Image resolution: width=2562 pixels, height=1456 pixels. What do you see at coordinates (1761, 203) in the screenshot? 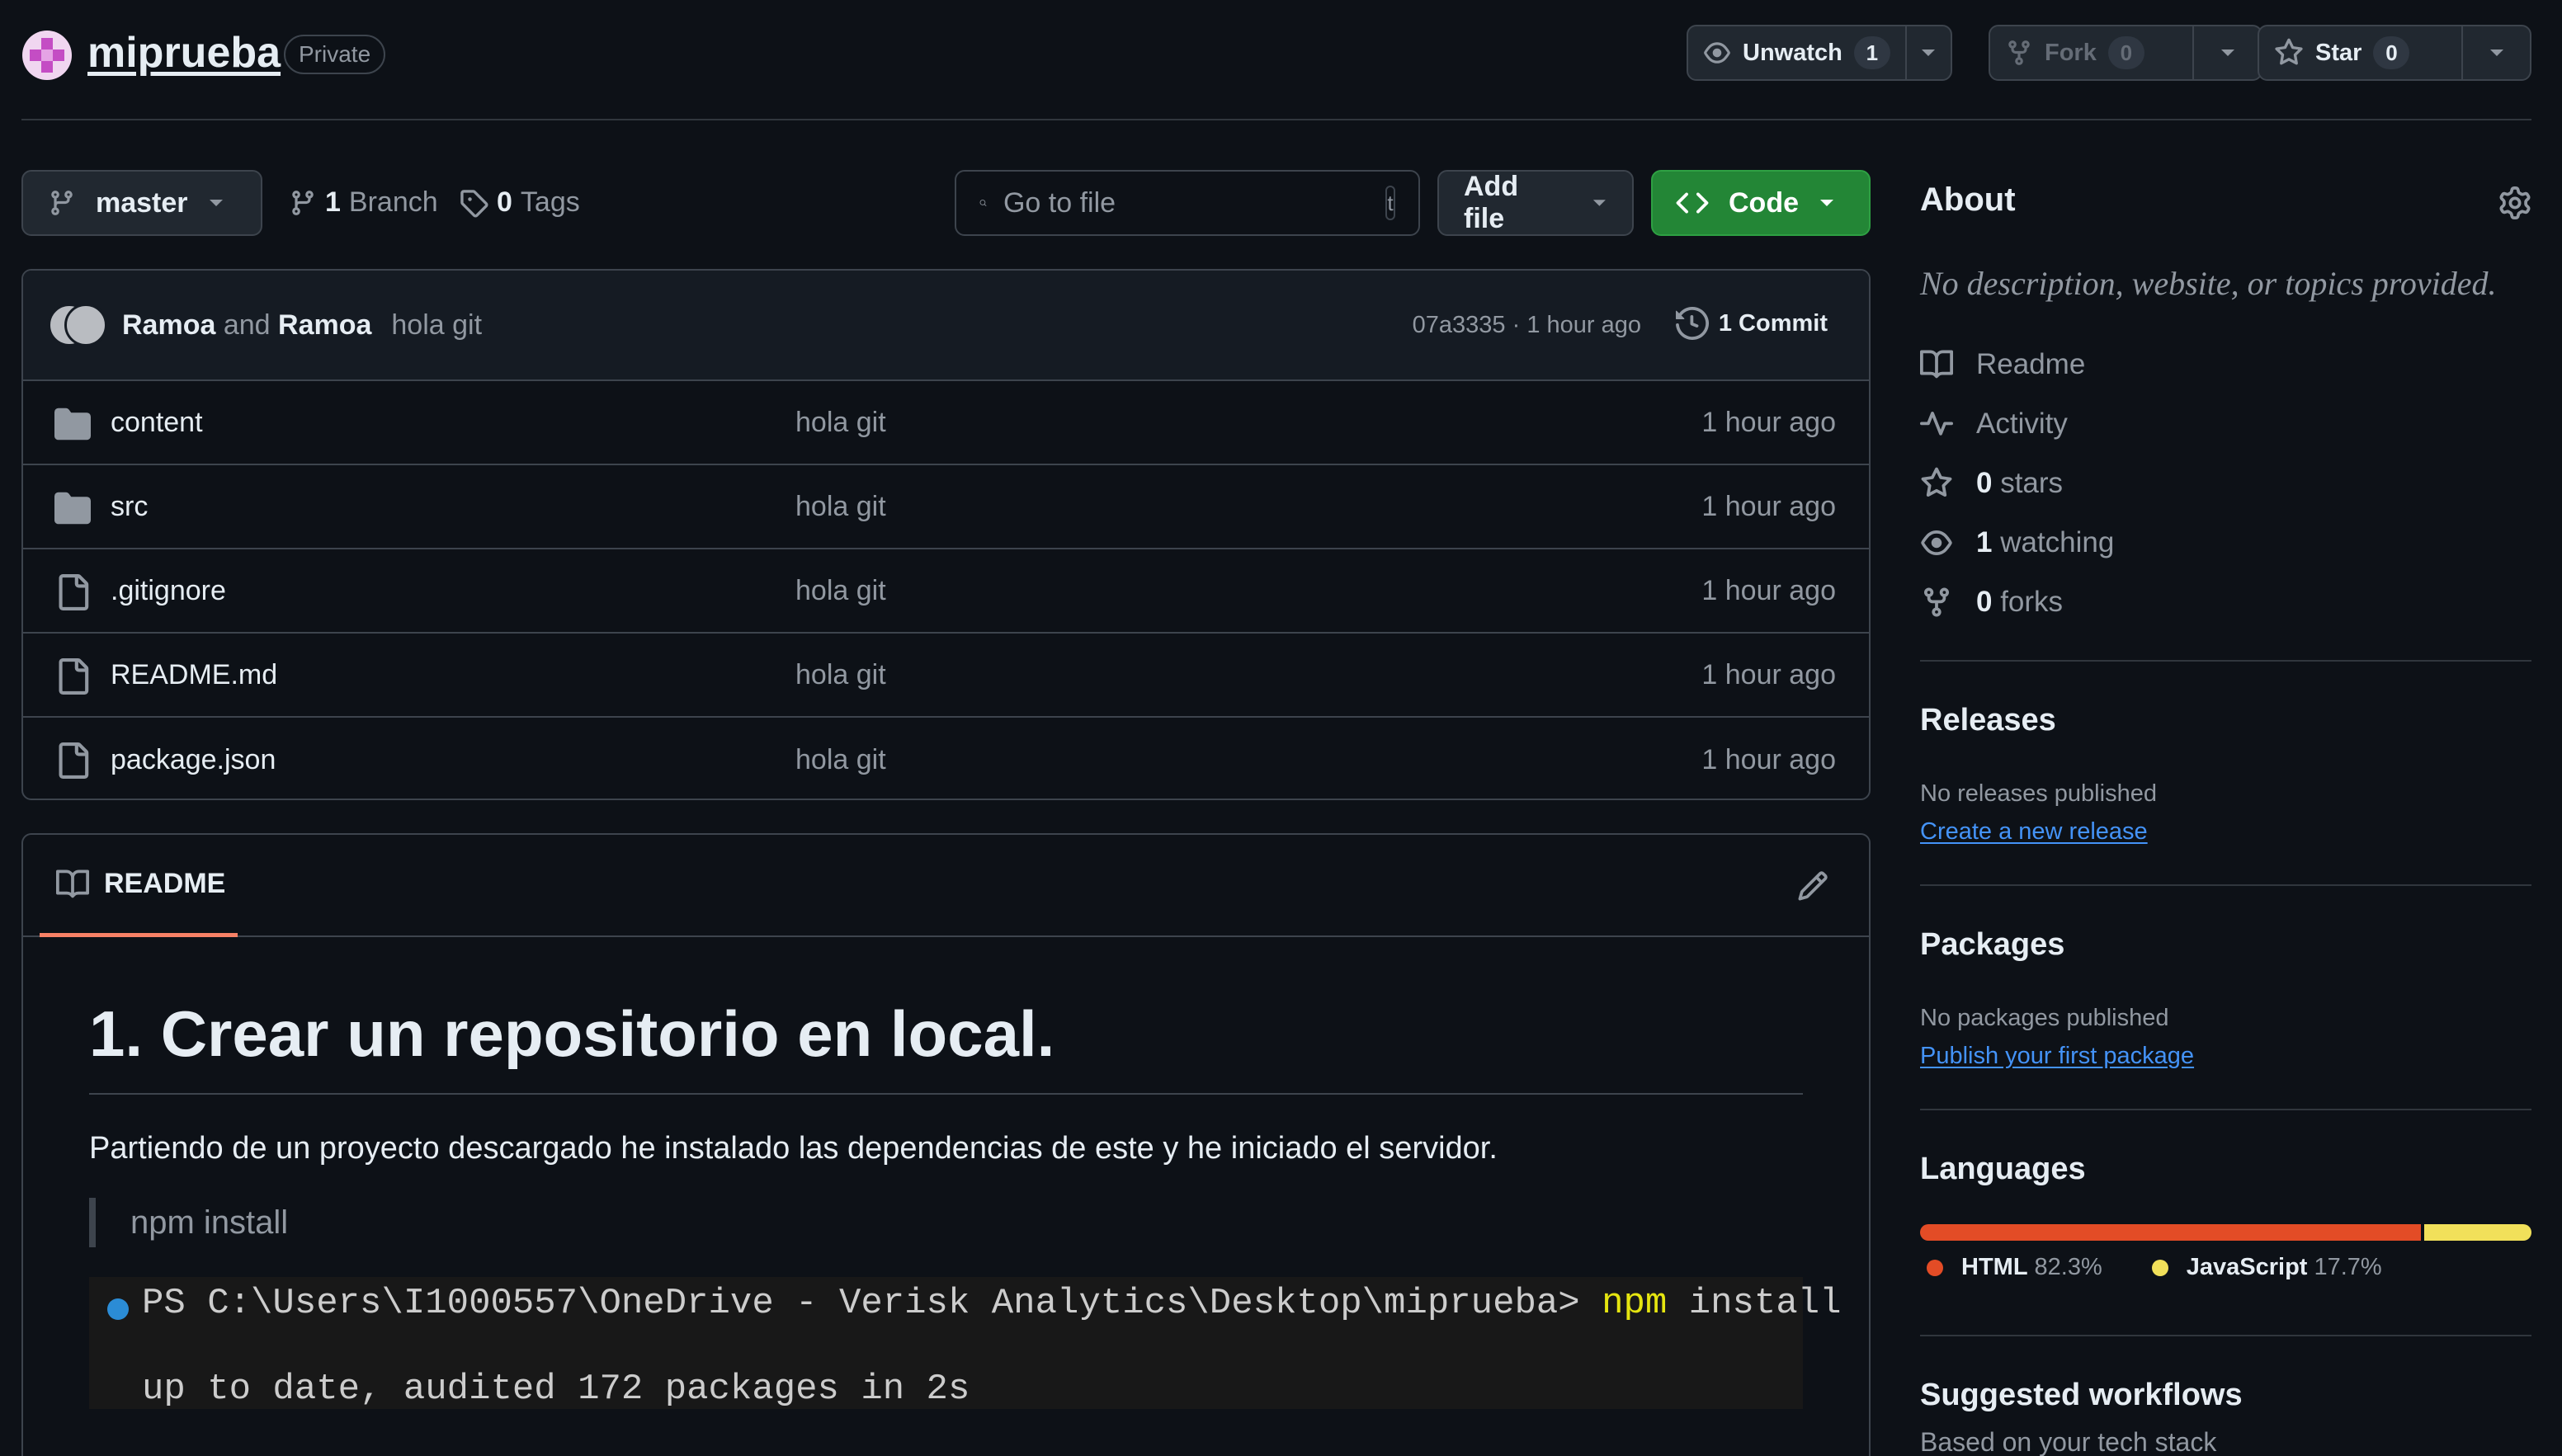
I see `code-button: Code` at bounding box center [1761, 203].